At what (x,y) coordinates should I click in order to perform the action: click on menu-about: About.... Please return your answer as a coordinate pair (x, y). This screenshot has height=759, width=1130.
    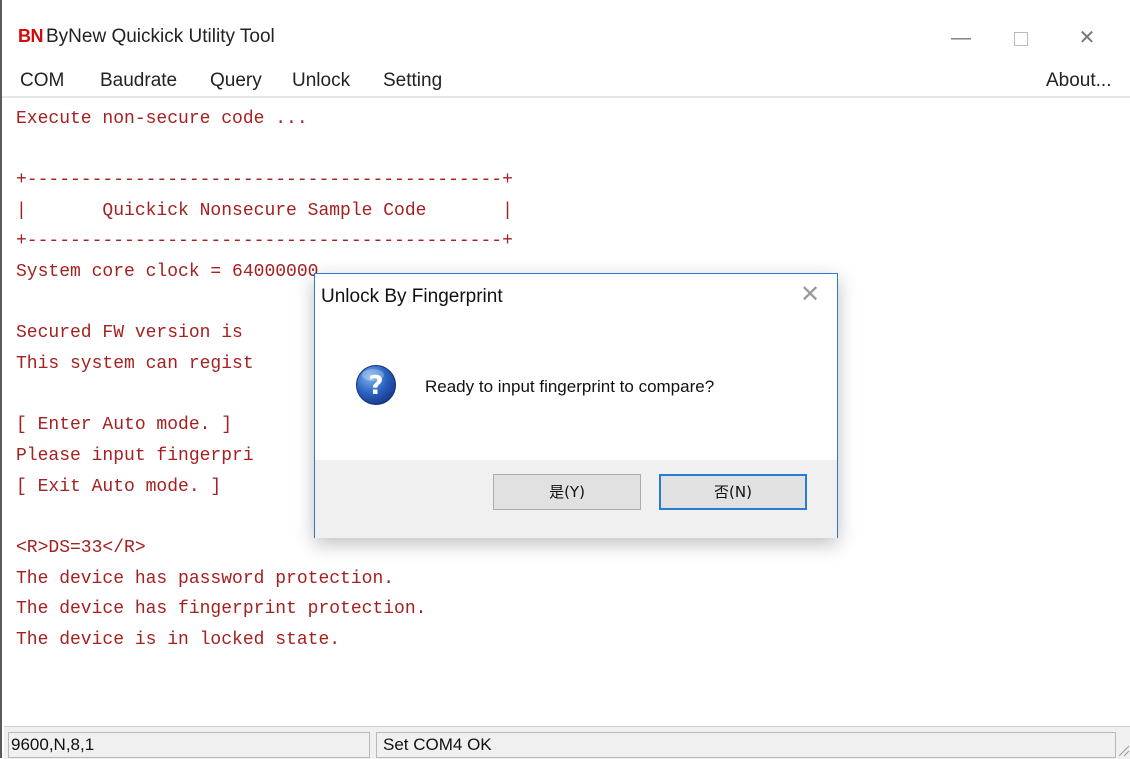
    Looking at the image, I should click on (1079, 81).